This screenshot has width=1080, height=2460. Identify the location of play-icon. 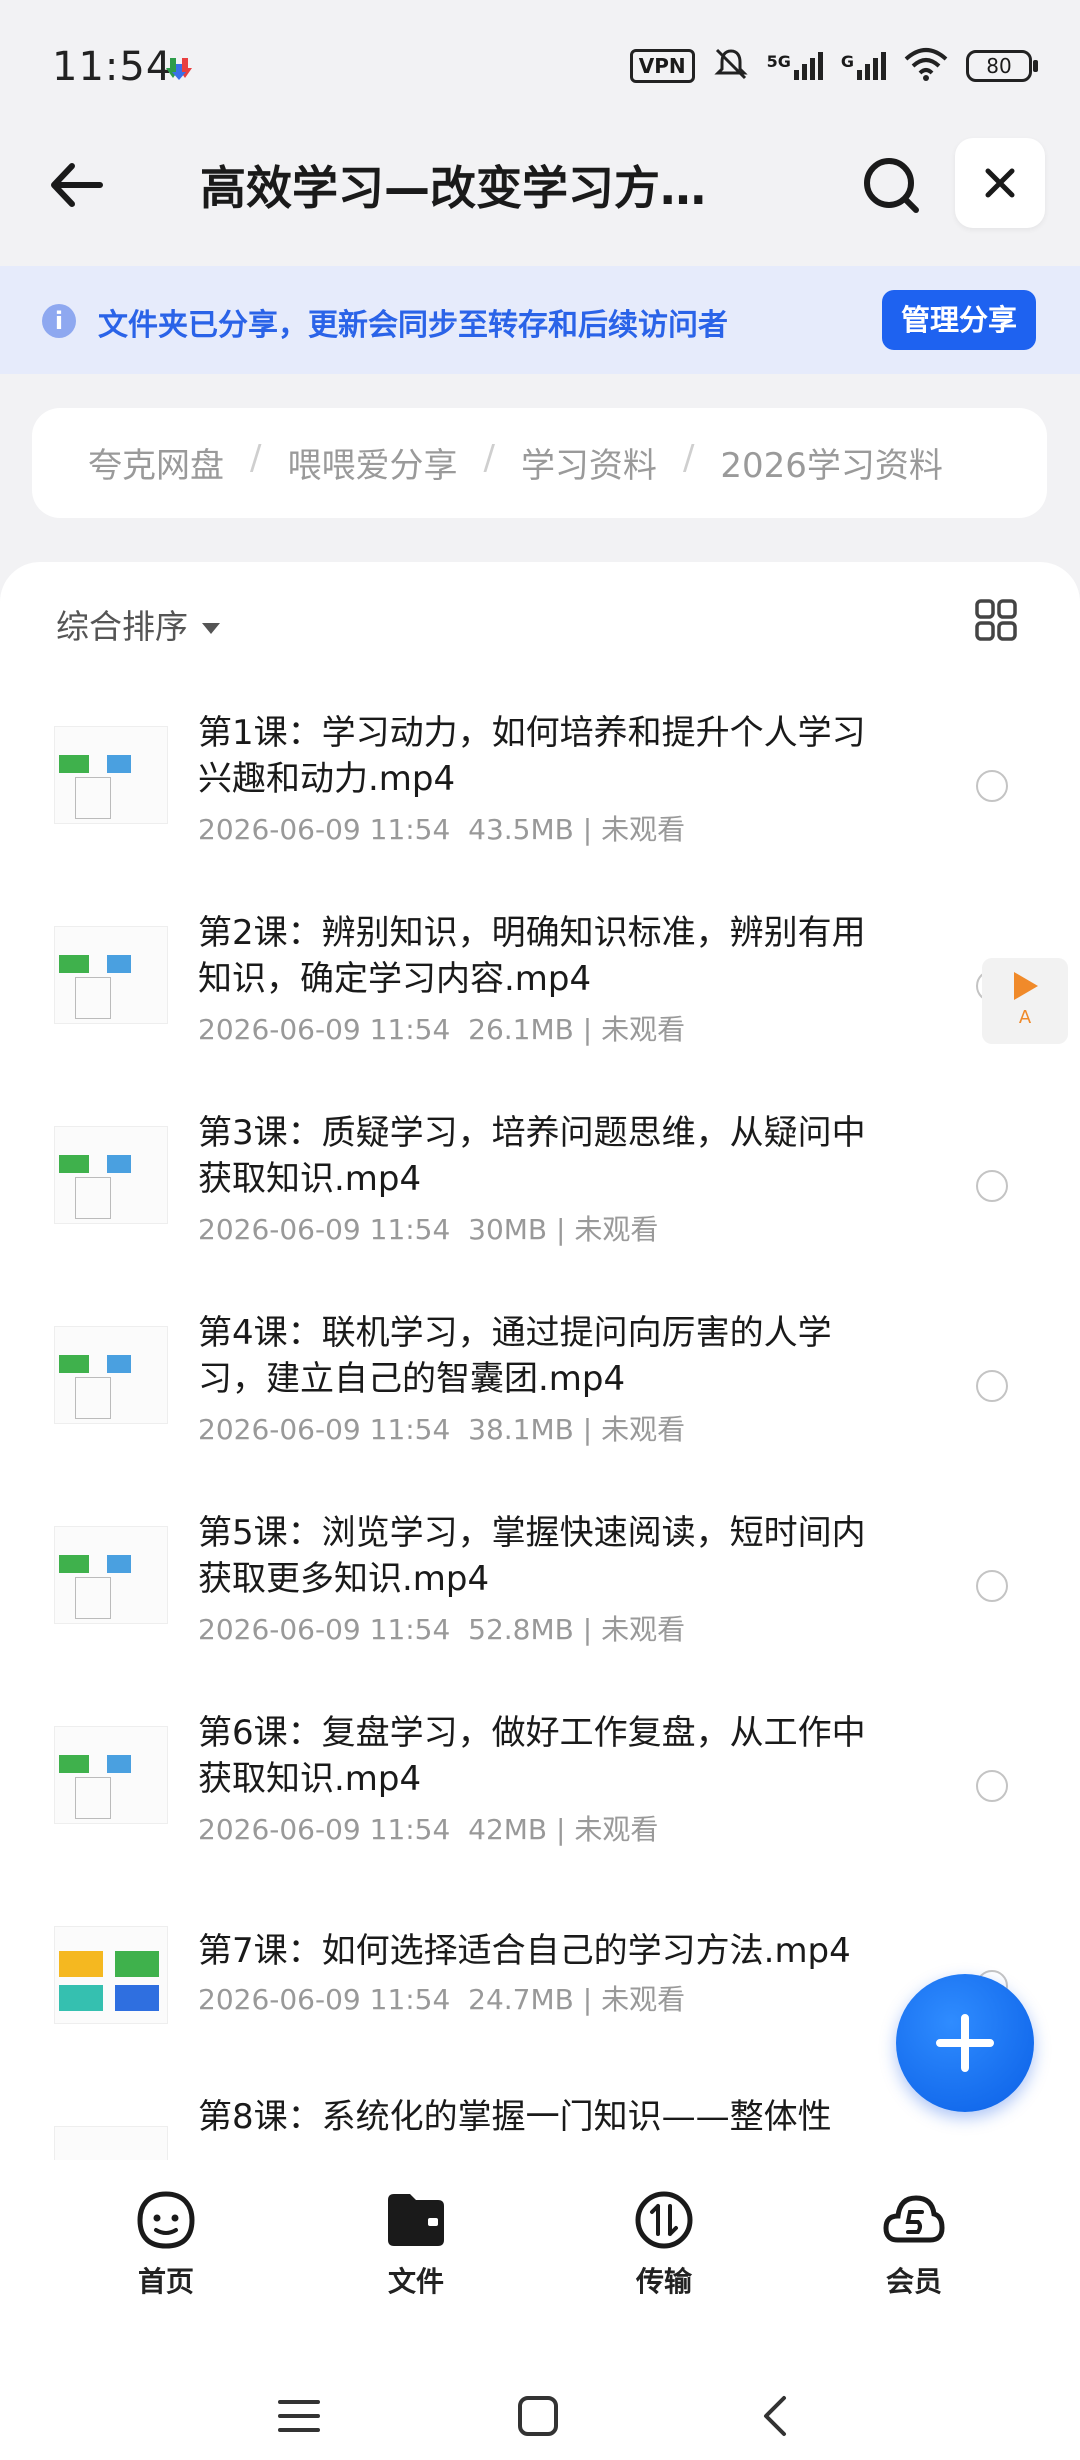
(1026, 986).